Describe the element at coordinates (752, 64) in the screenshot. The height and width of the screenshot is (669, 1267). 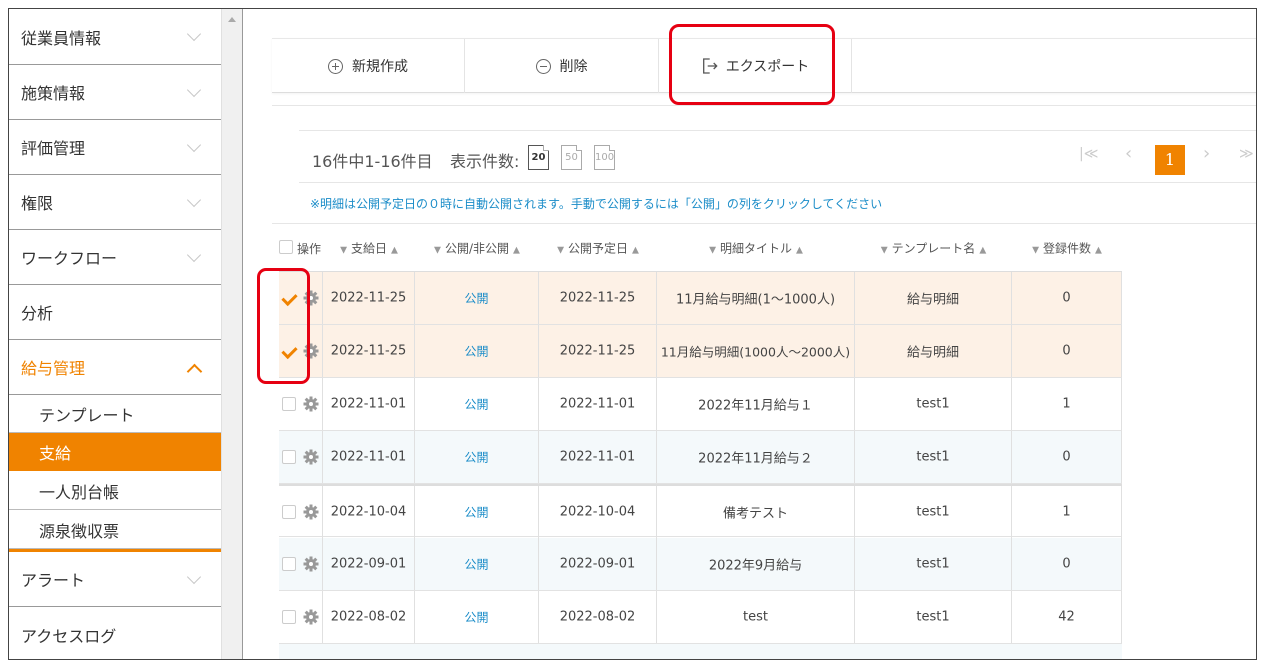
I see `highlight-box-export` at that location.